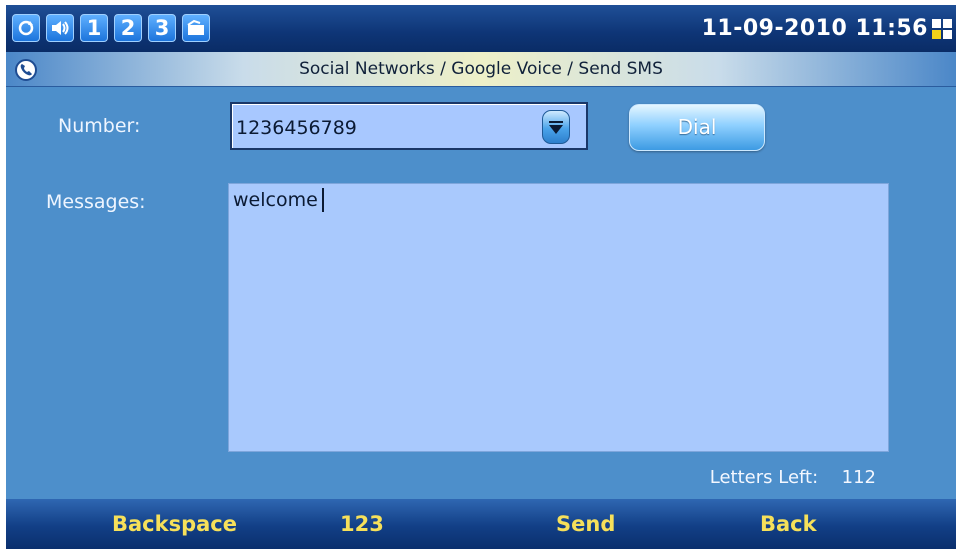  What do you see at coordinates (858, 477) in the screenshot?
I see `letters-left-value: 112` at bounding box center [858, 477].